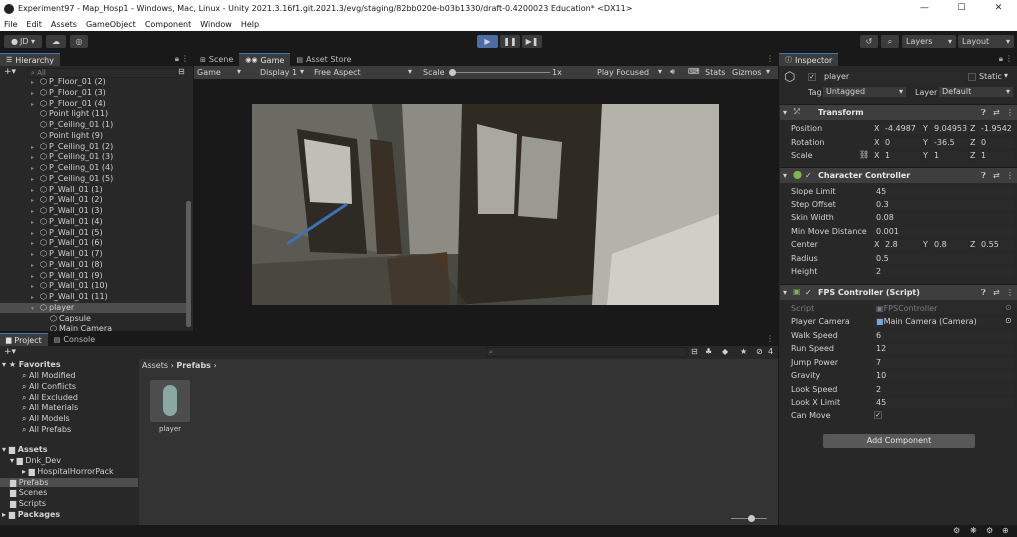  Describe the element at coordinates (1001, 59) in the screenshot. I see `lock-icon: 🔒︎` at that location.